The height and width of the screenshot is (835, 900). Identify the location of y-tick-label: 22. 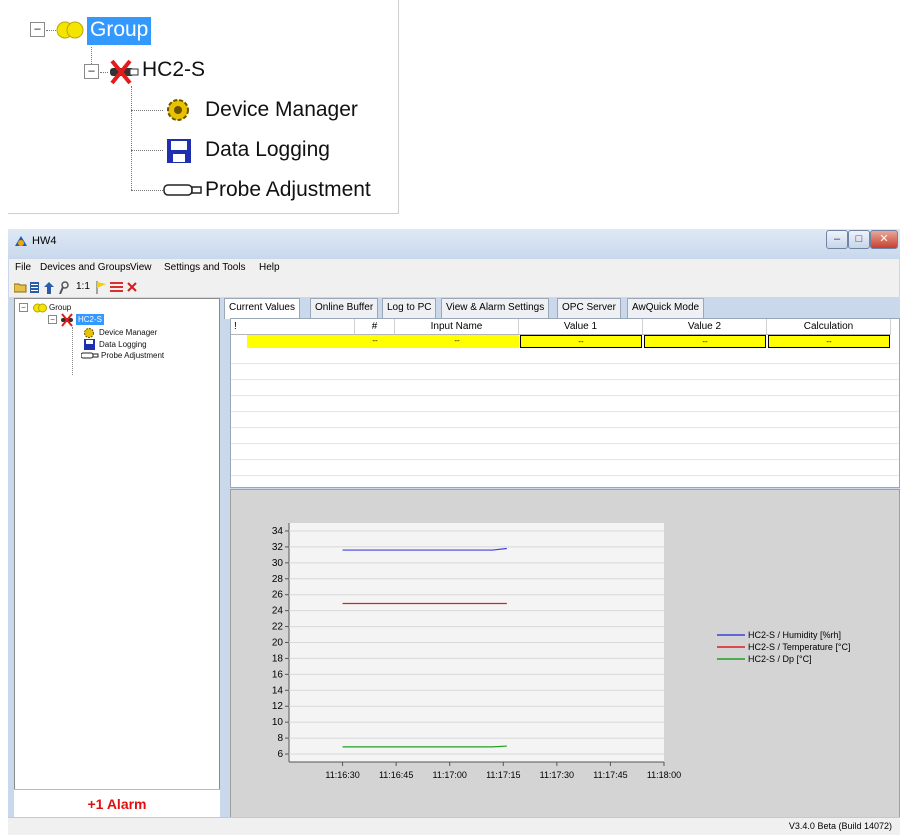
(278, 627).